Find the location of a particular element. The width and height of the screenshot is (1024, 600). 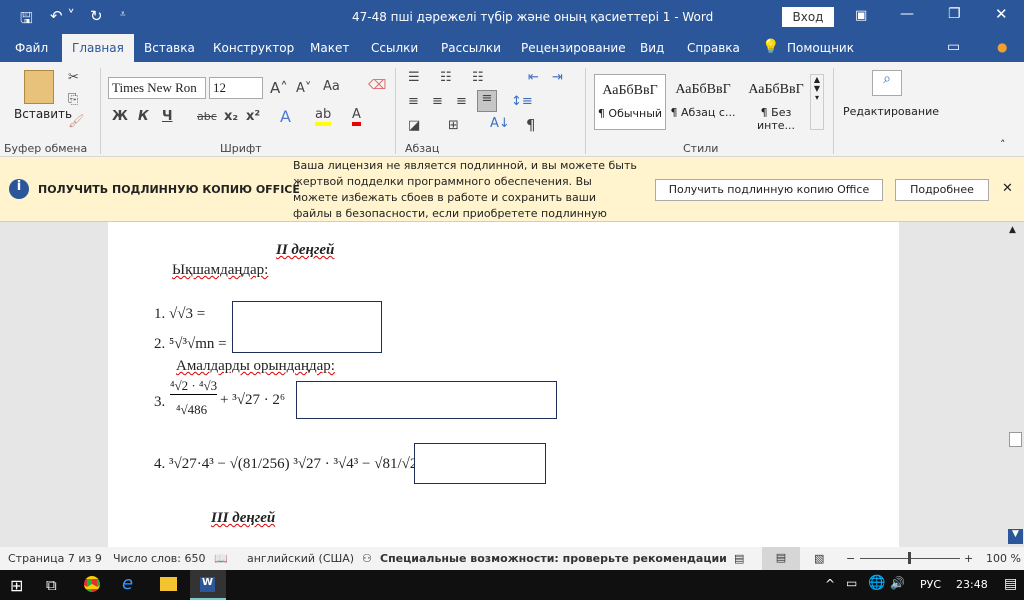

input-language: РУС is located at coordinates (930, 584).